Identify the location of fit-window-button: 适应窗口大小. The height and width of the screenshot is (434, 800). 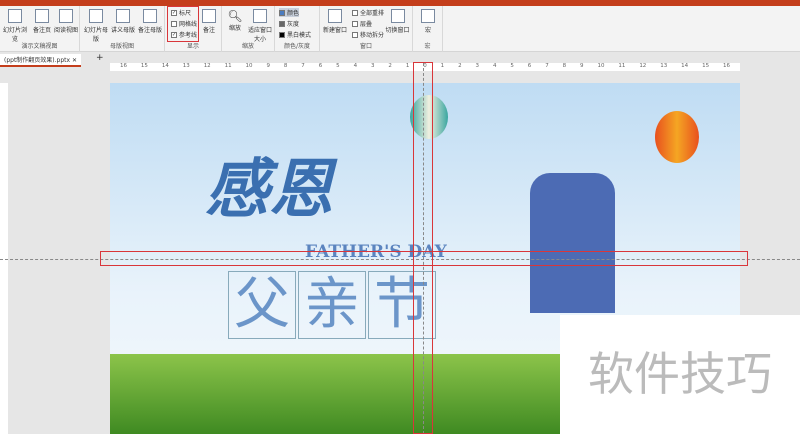
(260, 26).